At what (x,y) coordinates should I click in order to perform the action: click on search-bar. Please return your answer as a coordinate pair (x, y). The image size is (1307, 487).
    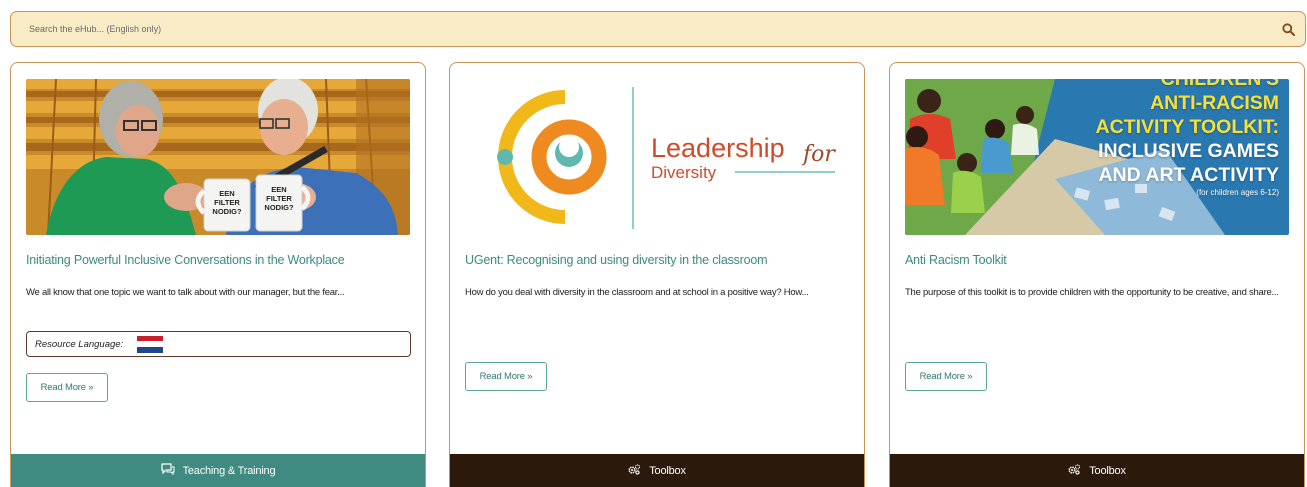
    Looking at the image, I should click on (658, 29).